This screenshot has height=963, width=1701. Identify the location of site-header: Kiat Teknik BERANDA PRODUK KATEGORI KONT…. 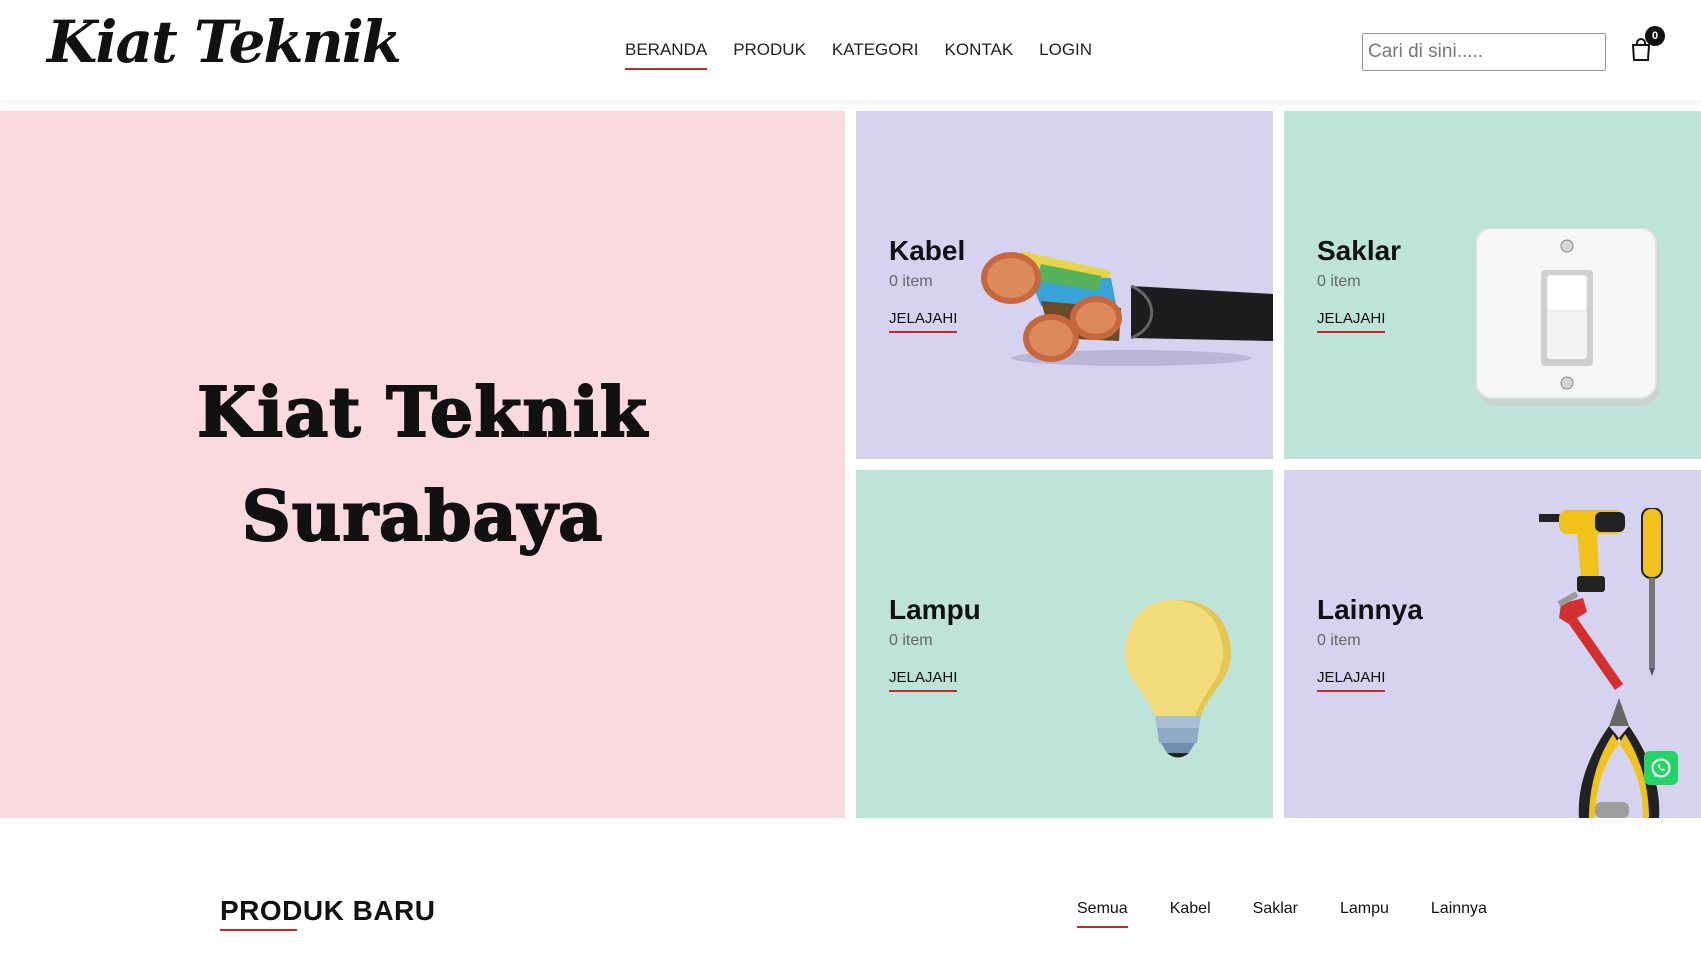
(850, 50).